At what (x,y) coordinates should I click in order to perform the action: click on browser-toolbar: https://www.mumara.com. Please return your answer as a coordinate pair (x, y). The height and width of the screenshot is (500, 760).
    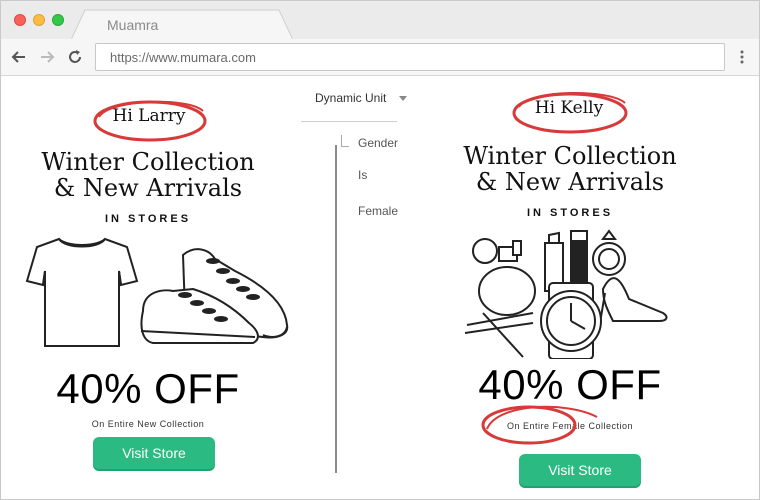
    Looking at the image, I should click on (380, 57).